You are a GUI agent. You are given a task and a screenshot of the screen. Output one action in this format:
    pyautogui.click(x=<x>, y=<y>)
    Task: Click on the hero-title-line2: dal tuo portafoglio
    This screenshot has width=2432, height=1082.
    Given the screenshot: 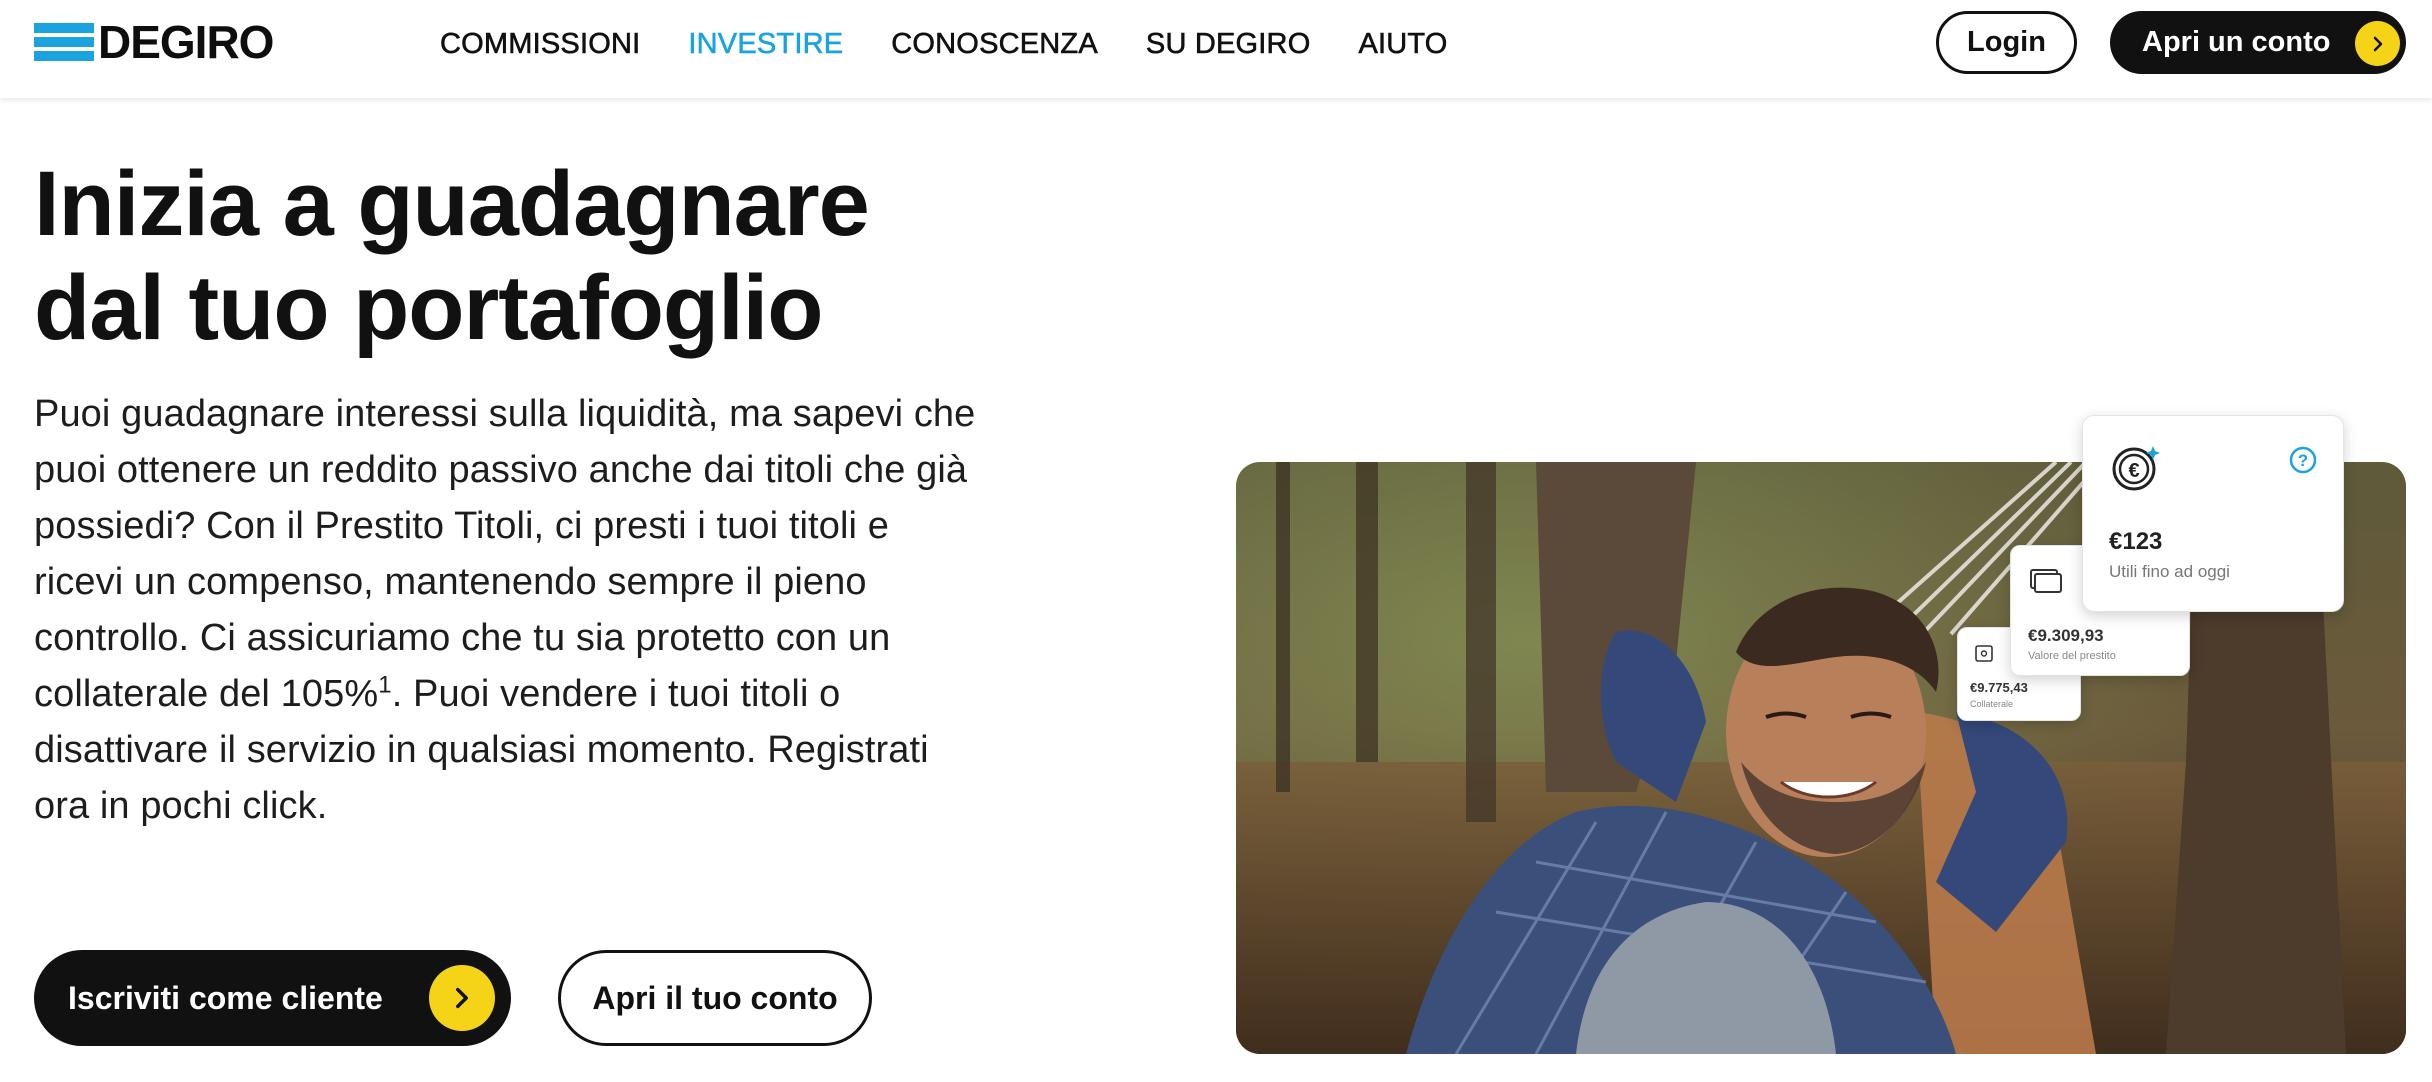 What is the action you would take?
    pyautogui.click(x=428, y=308)
    